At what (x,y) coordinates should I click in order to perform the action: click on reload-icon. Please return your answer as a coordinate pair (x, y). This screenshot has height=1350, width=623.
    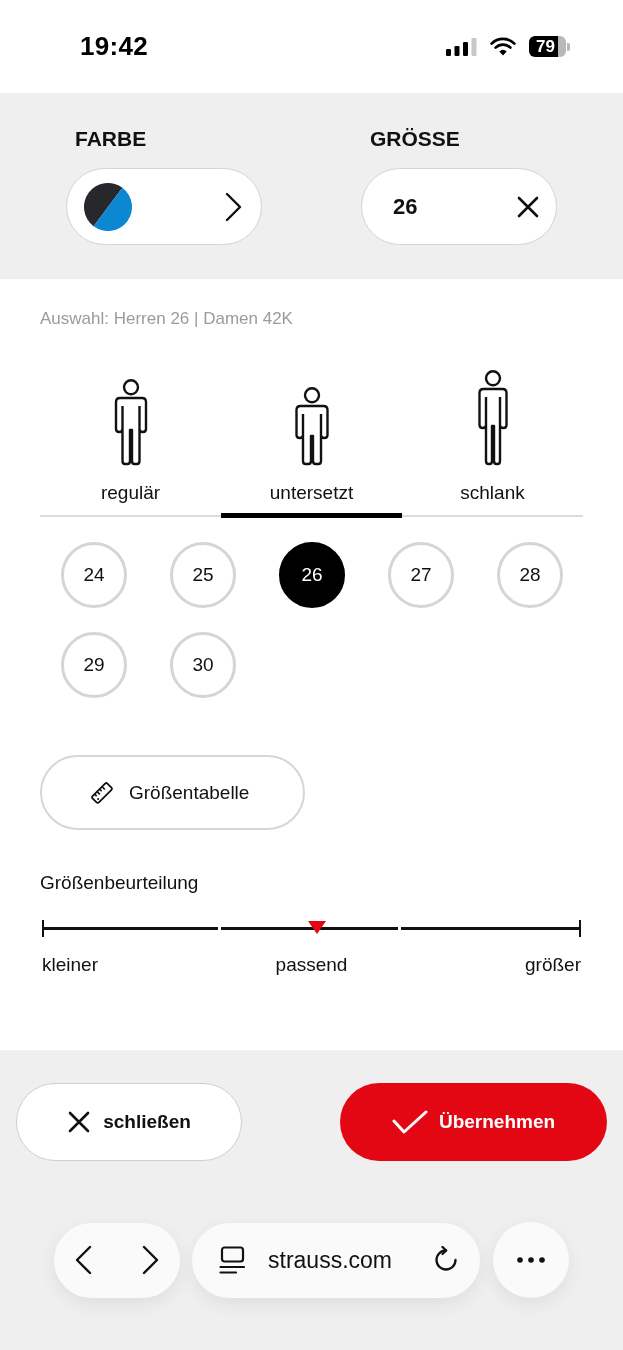
    Looking at the image, I should click on (446, 1260).